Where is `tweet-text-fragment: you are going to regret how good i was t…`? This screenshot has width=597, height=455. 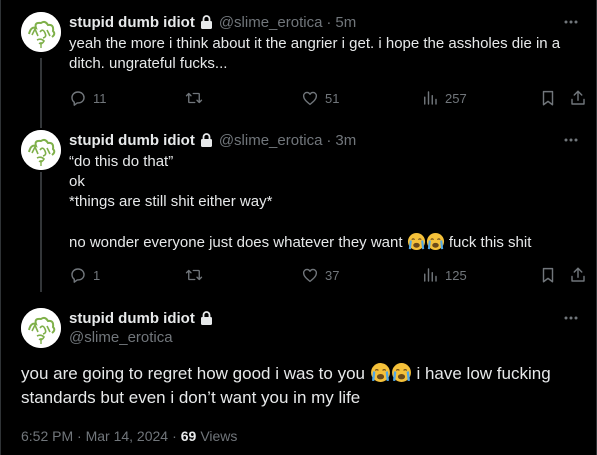
tweet-text-fragment: you are going to regret how good i was t… is located at coordinates (193, 373).